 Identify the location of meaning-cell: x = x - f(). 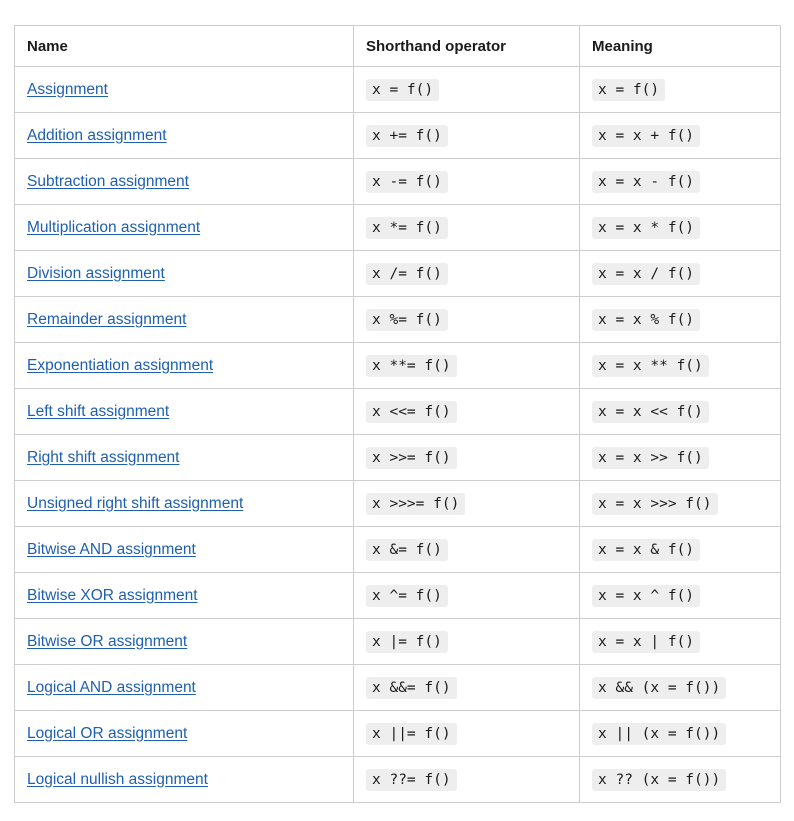
(680, 181).